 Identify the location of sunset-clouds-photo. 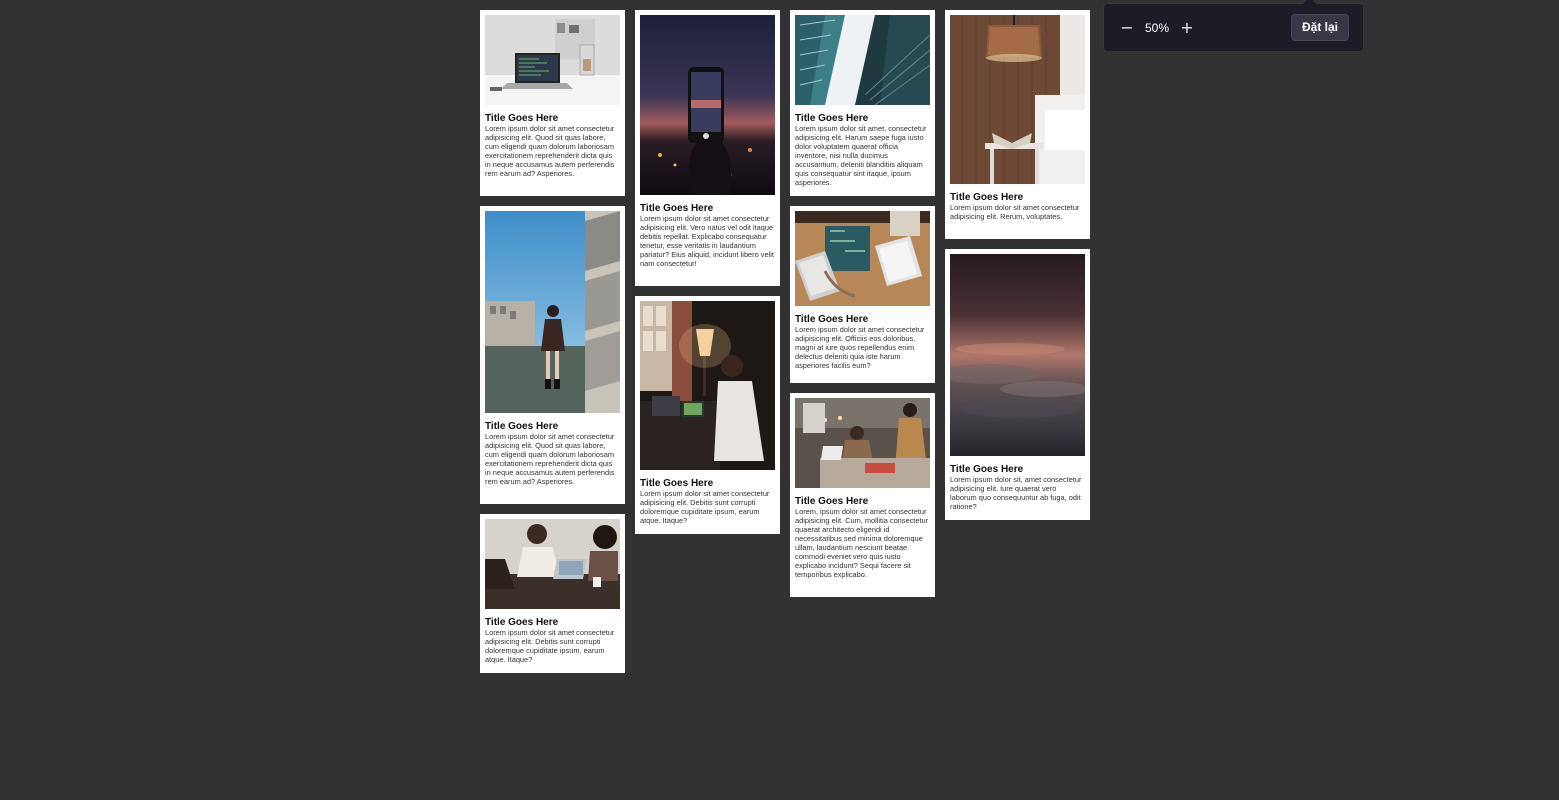
(1017, 355).